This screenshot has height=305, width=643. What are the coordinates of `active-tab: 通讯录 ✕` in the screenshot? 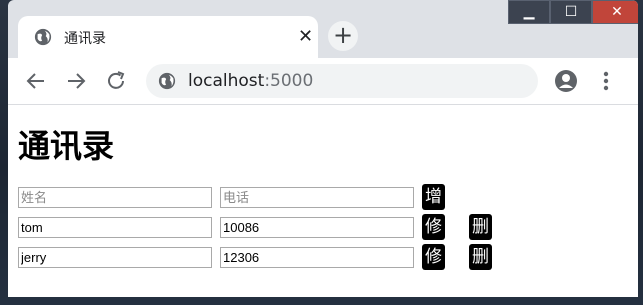 It's located at (168, 37).